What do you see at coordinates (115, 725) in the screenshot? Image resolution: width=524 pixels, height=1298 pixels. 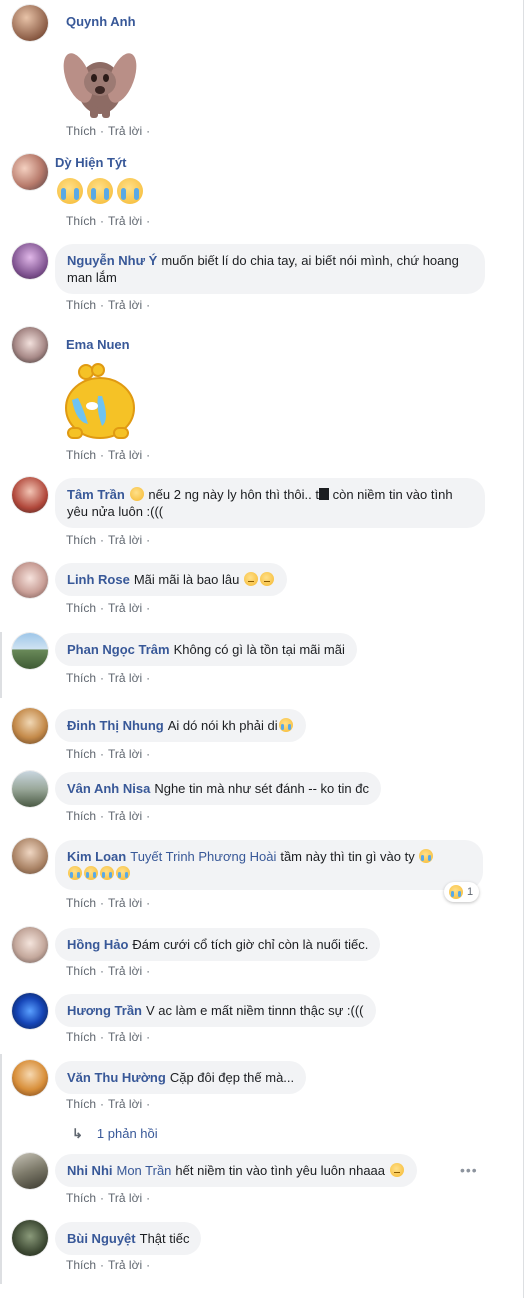 I see `commenter-name: Đinh Thị Nhung` at bounding box center [115, 725].